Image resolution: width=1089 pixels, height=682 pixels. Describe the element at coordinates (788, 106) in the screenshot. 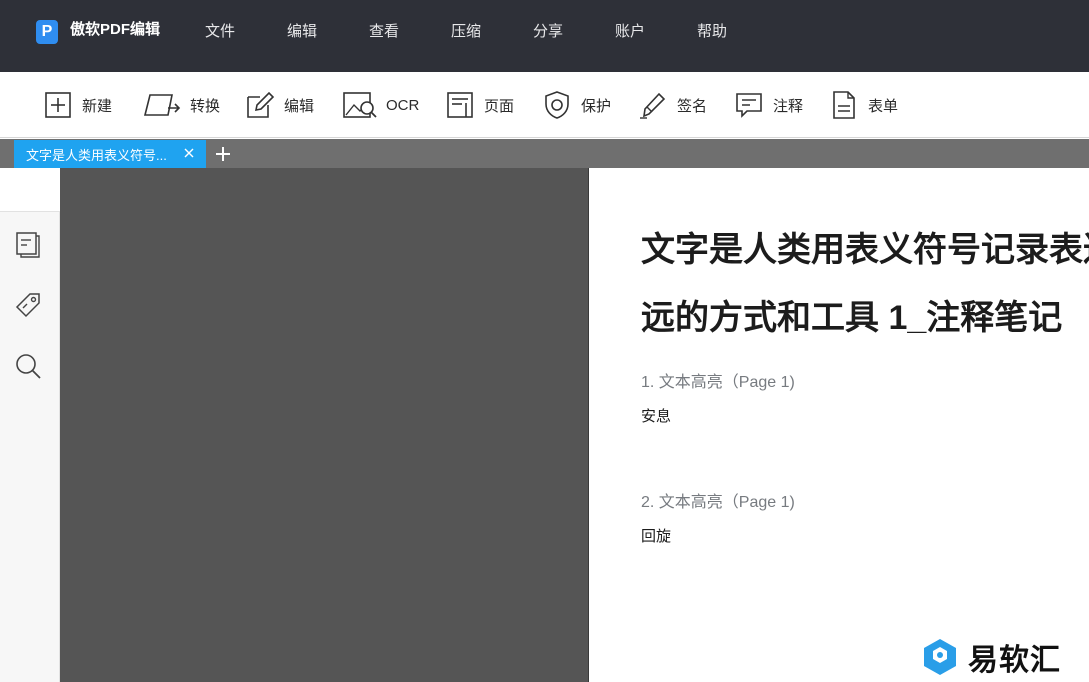

I see `comment-label: 注释` at that location.